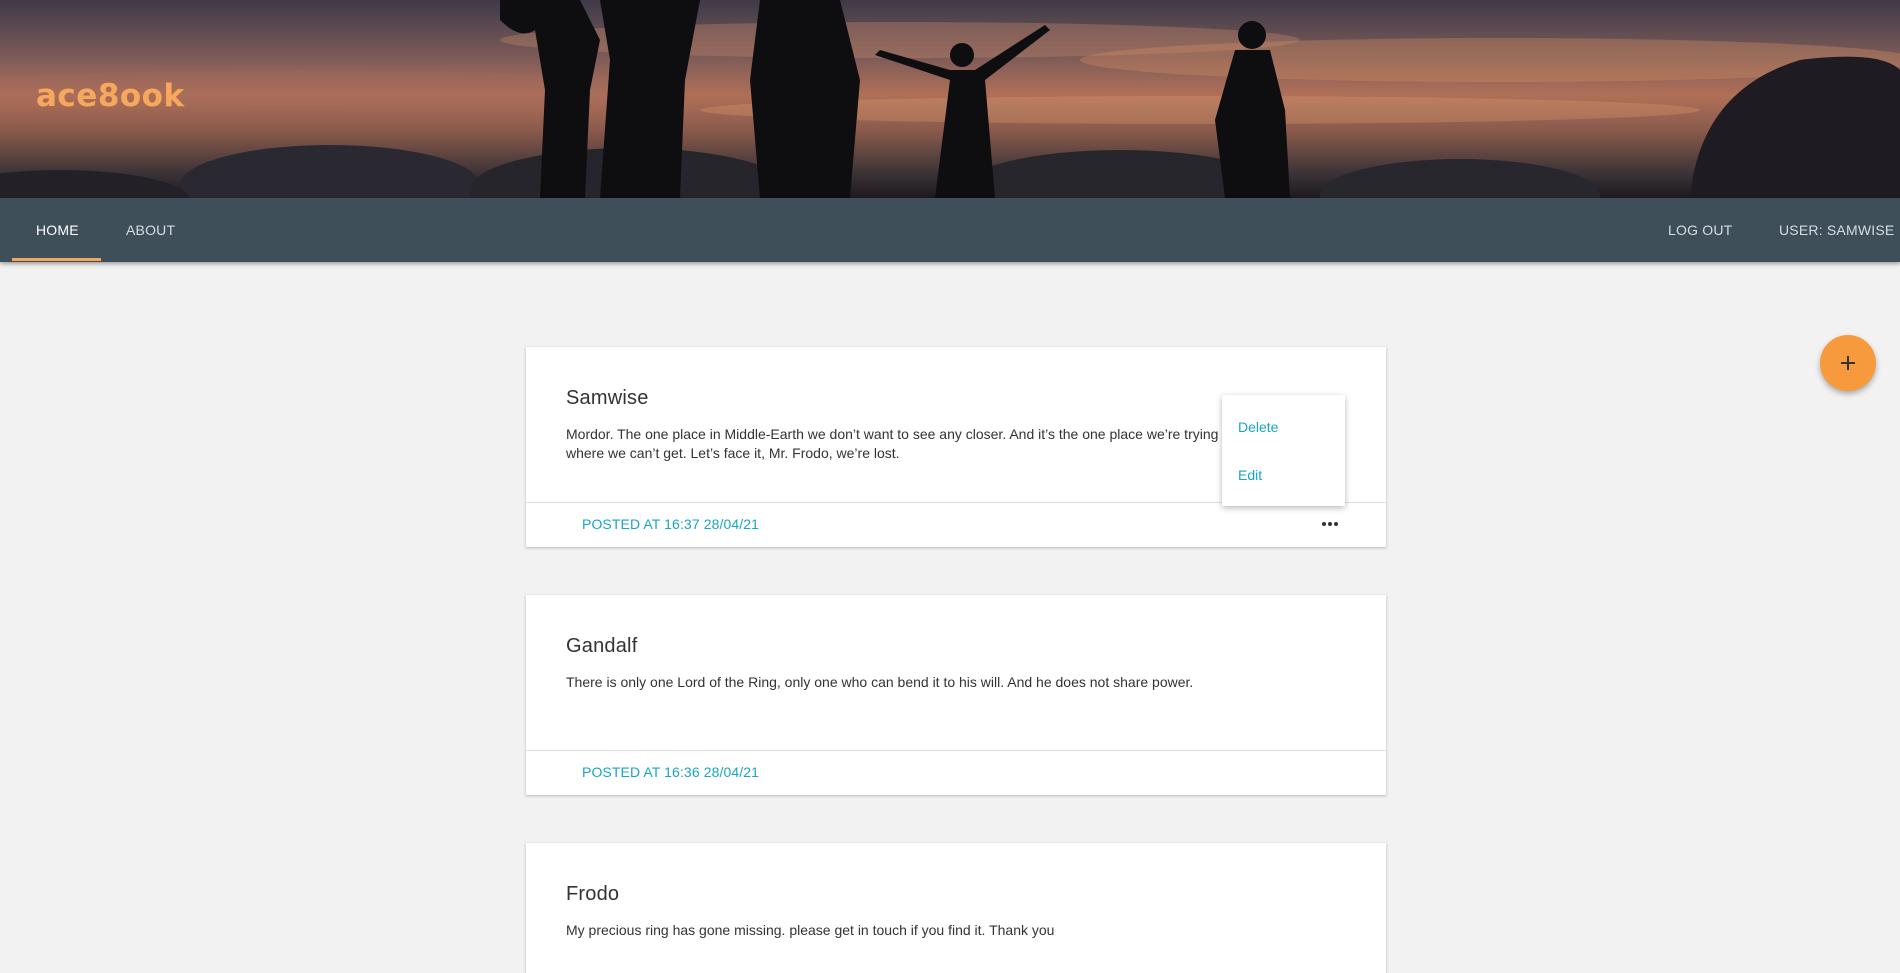  What do you see at coordinates (57, 230) in the screenshot?
I see `nav-home: HOME` at bounding box center [57, 230].